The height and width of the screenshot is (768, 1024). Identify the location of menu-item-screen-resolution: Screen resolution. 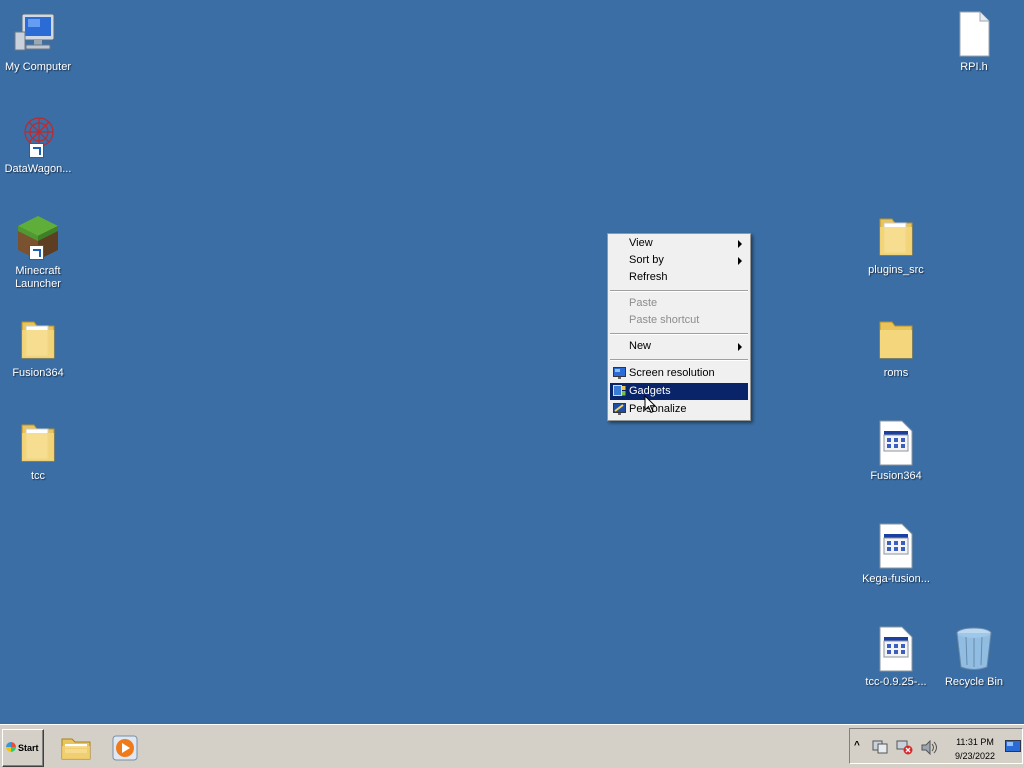
(679, 373).